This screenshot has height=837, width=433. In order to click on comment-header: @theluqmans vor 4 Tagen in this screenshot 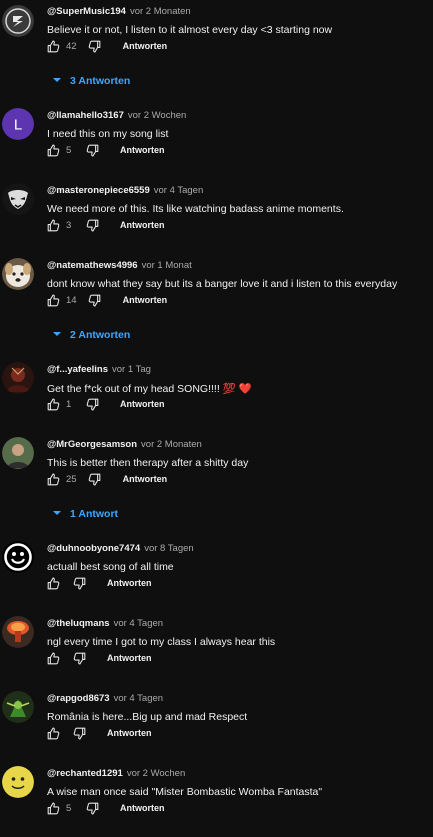, I will do `click(105, 623)`.